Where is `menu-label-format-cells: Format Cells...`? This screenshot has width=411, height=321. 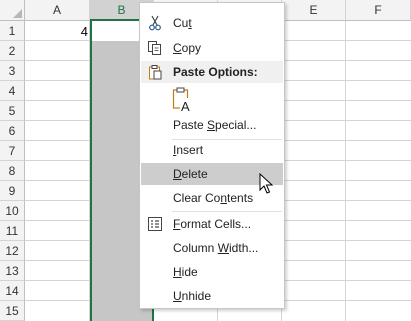
menu-label-format-cells: Format Cells... is located at coordinates (212, 224).